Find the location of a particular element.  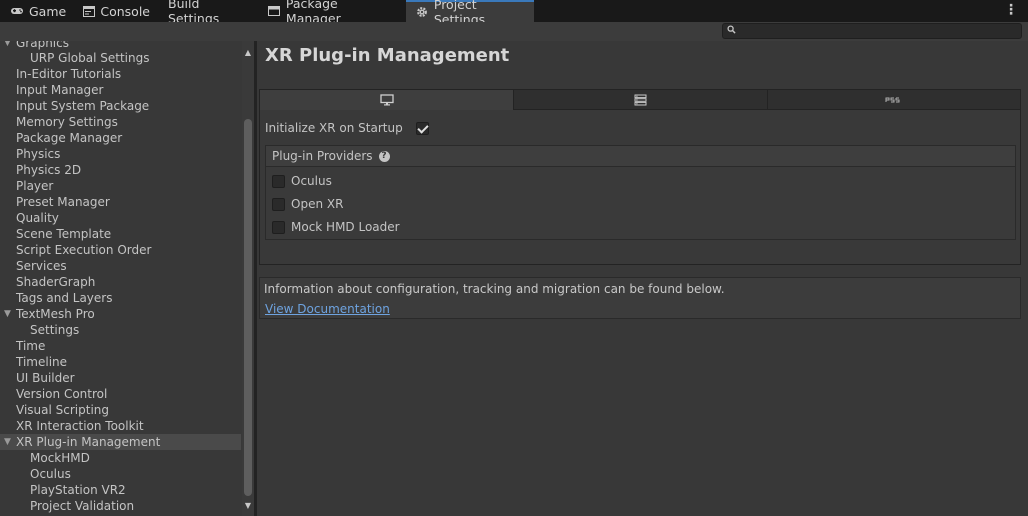

desktop-monitor-icon is located at coordinates (386, 100).